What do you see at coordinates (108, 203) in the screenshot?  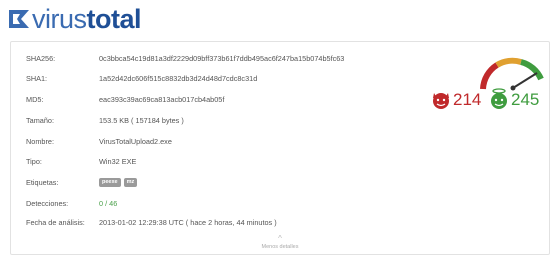 I see `detection-ratio: 0 / 46` at bounding box center [108, 203].